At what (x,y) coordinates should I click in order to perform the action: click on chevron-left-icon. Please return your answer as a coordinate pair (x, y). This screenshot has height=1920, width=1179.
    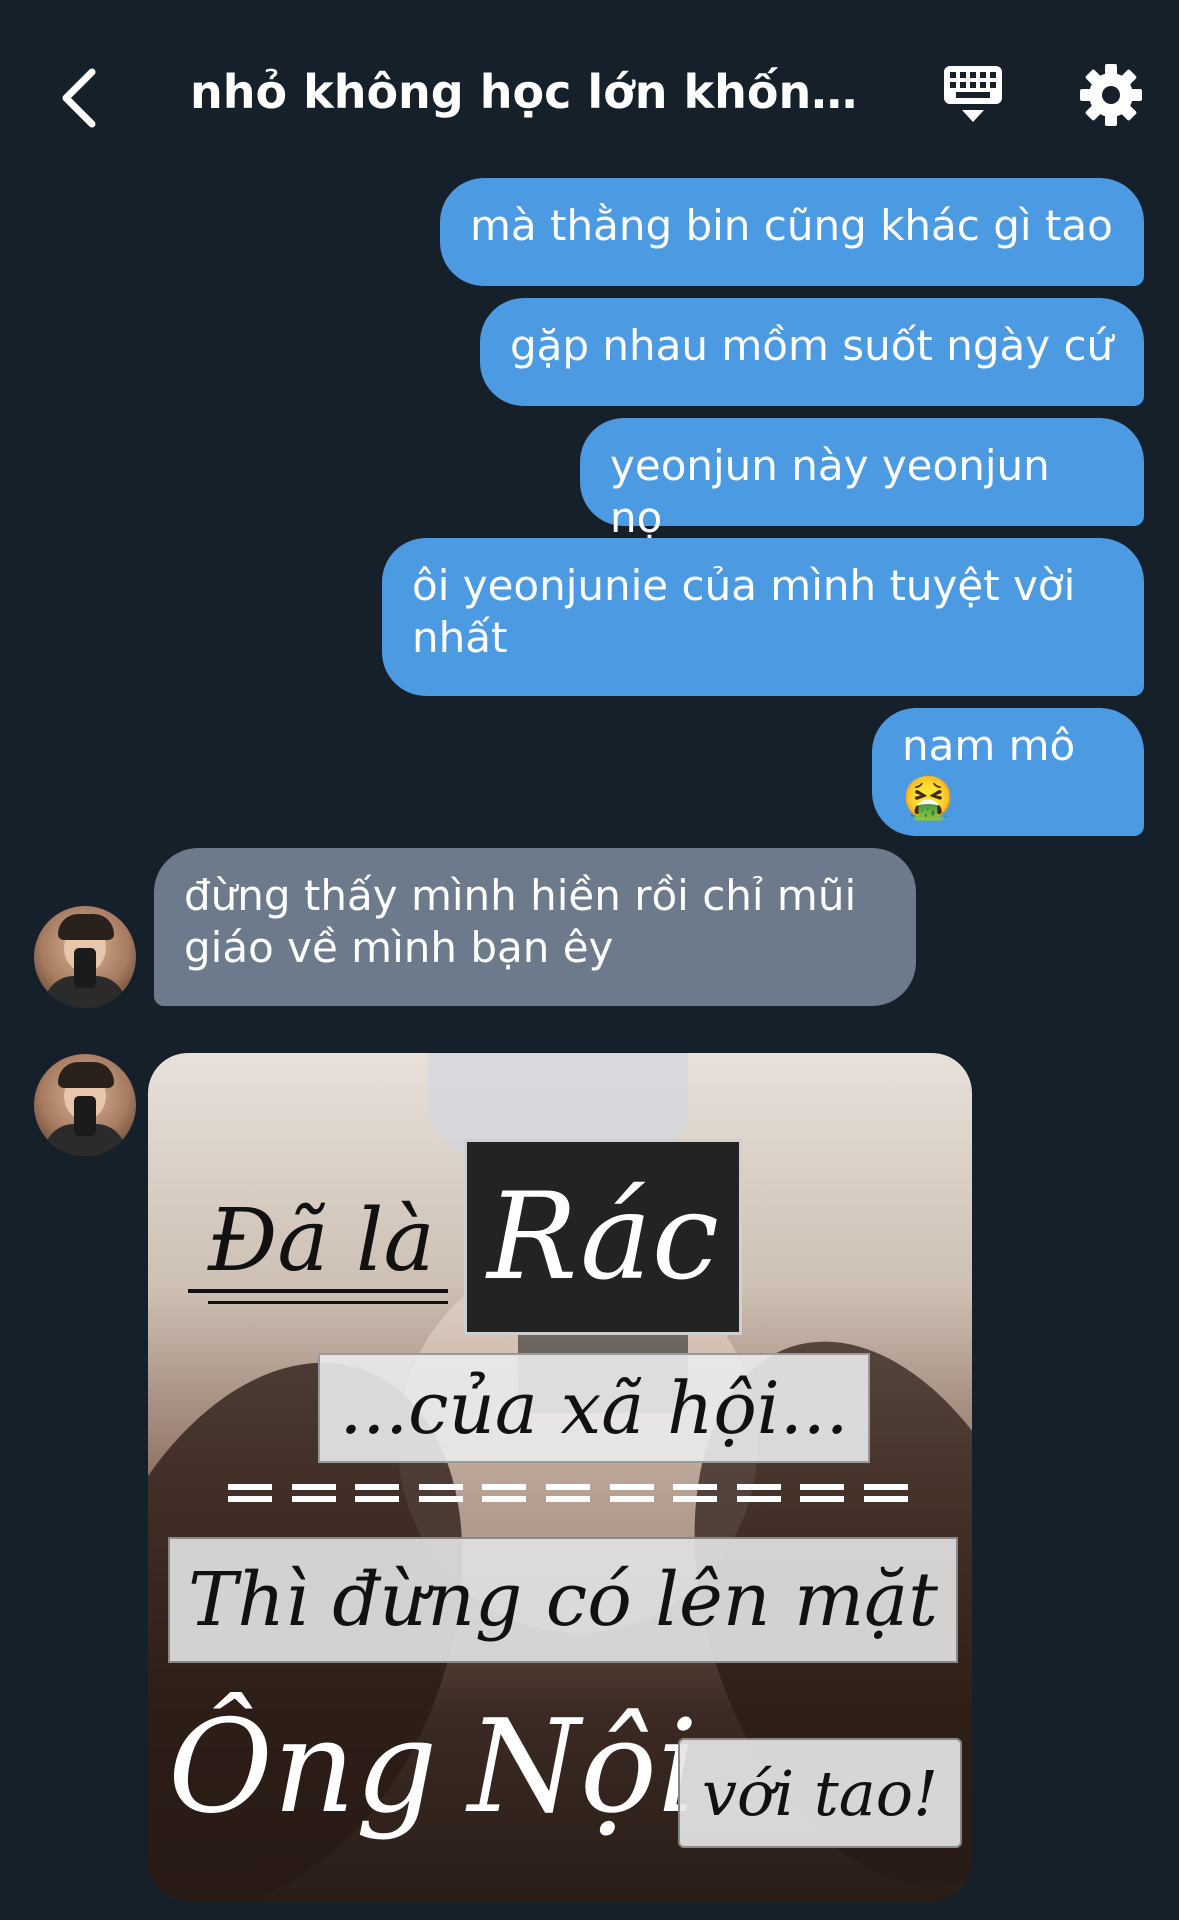
    Looking at the image, I should click on (79, 98).